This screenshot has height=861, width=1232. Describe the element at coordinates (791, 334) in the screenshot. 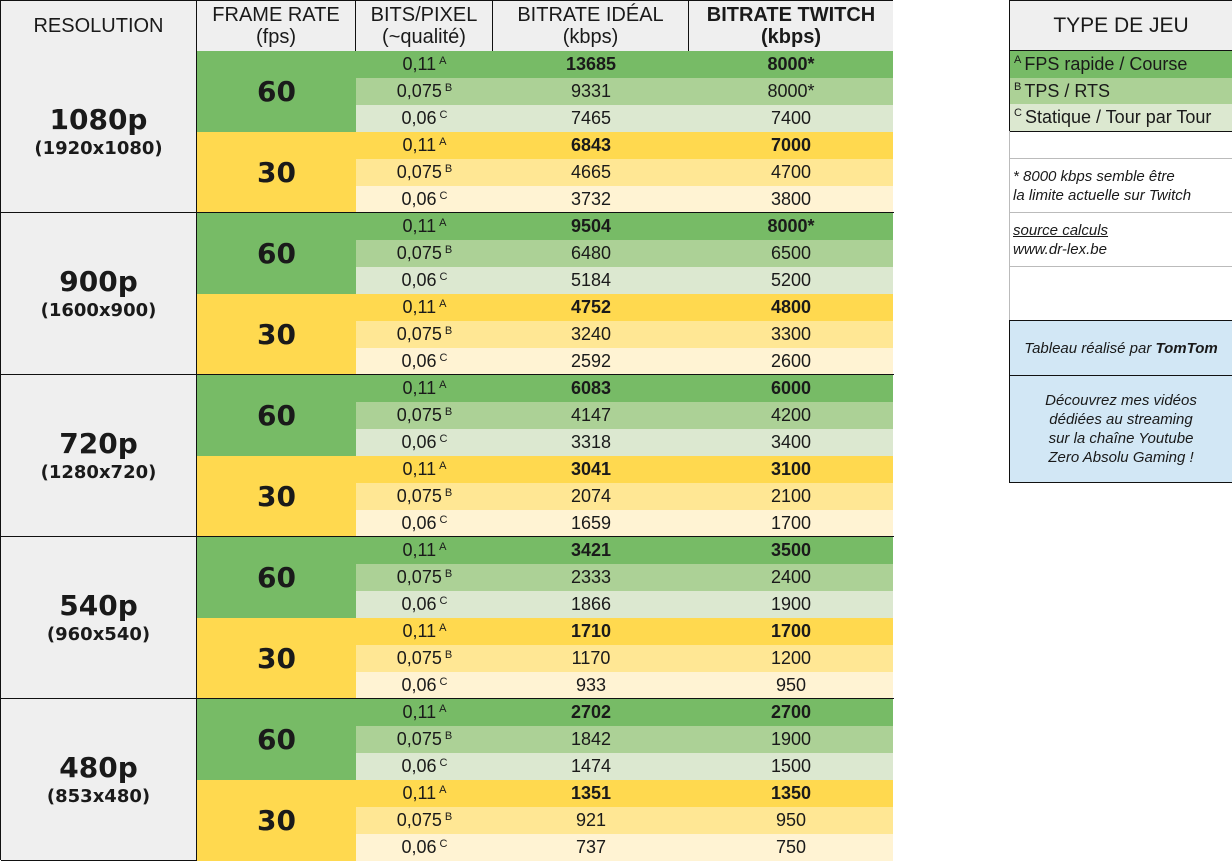

I see `bitrate-twitch-cell: 3300` at that location.